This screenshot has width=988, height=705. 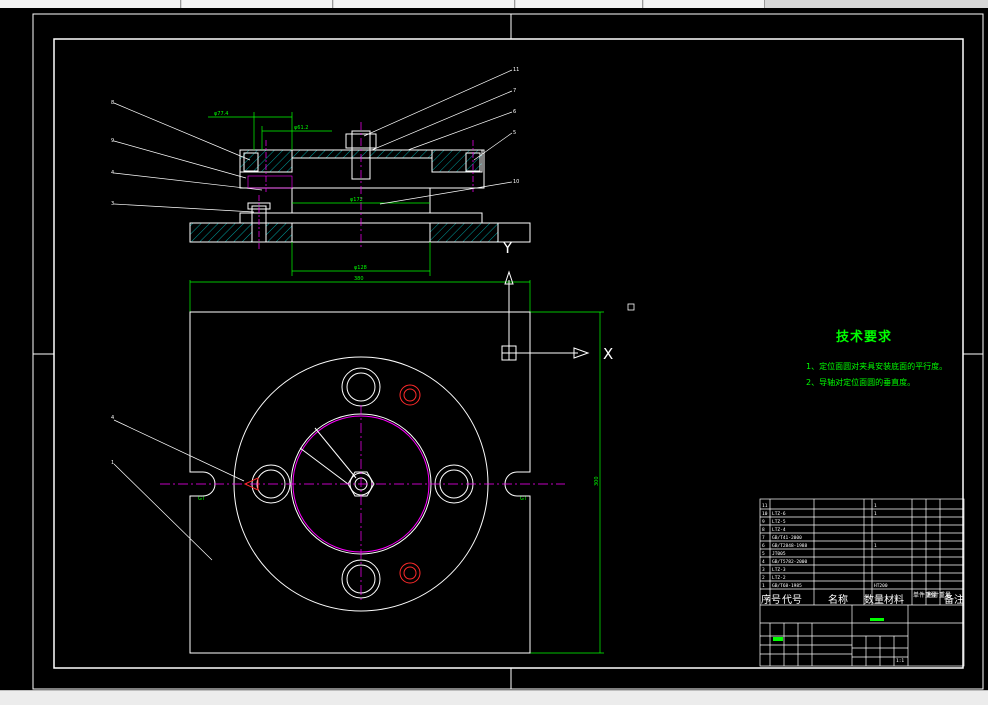 What do you see at coordinates (112, 173) in the screenshot?
I see `callout-4: 4` at bounding box center [112, 173].